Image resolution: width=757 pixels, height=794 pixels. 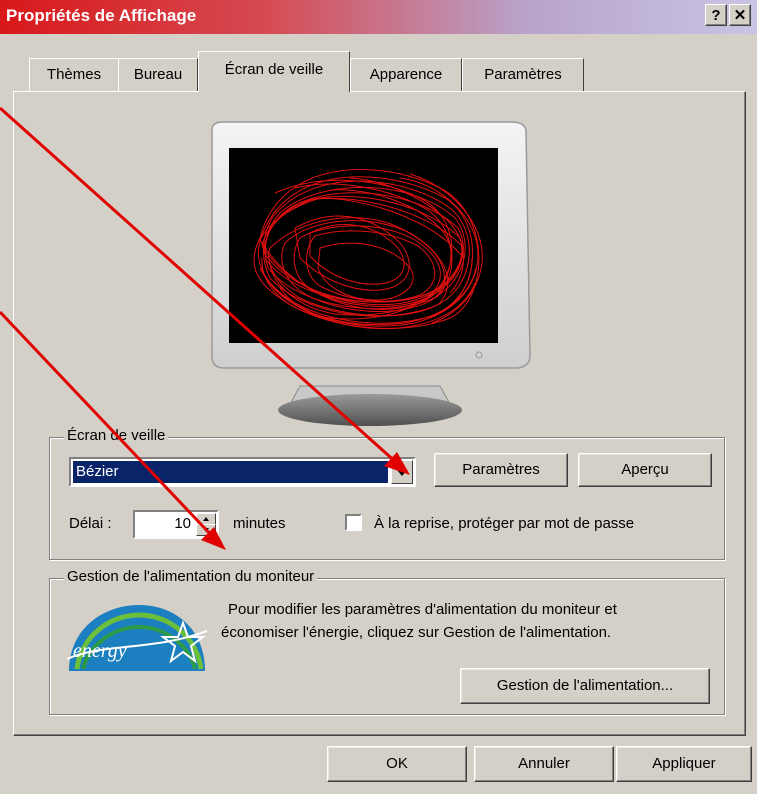 I want to click on apply-button: Appliquer, so click(x=684, y=764).